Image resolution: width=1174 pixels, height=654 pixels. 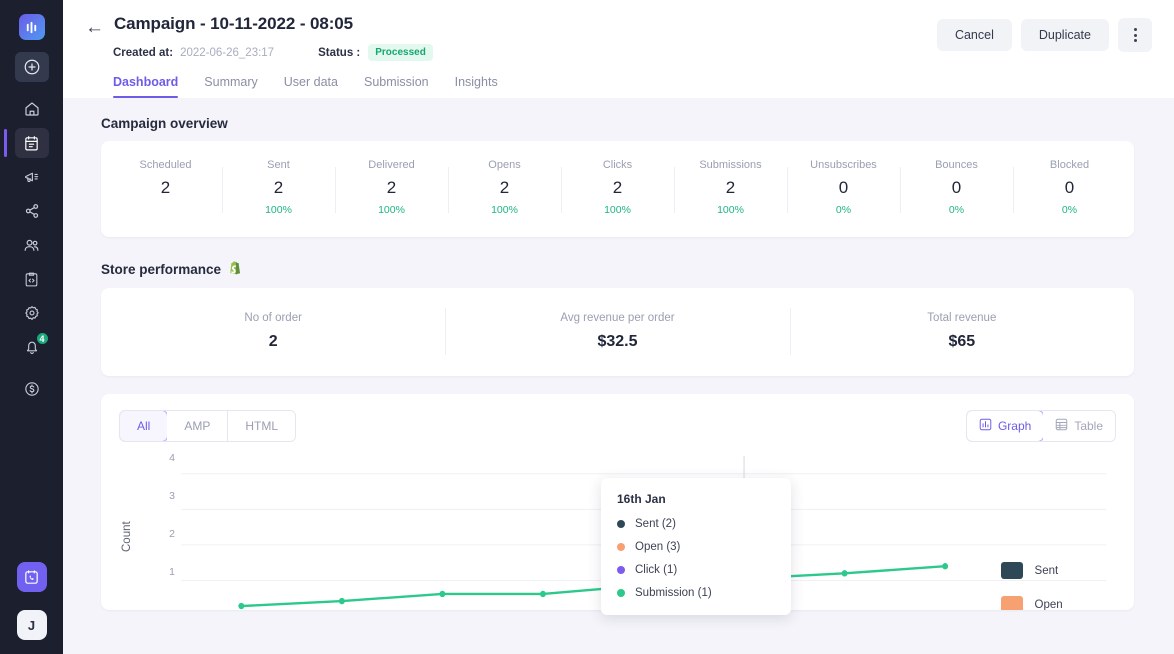 I want to click on sidebar-item-developers, so click(x=32, y=279).